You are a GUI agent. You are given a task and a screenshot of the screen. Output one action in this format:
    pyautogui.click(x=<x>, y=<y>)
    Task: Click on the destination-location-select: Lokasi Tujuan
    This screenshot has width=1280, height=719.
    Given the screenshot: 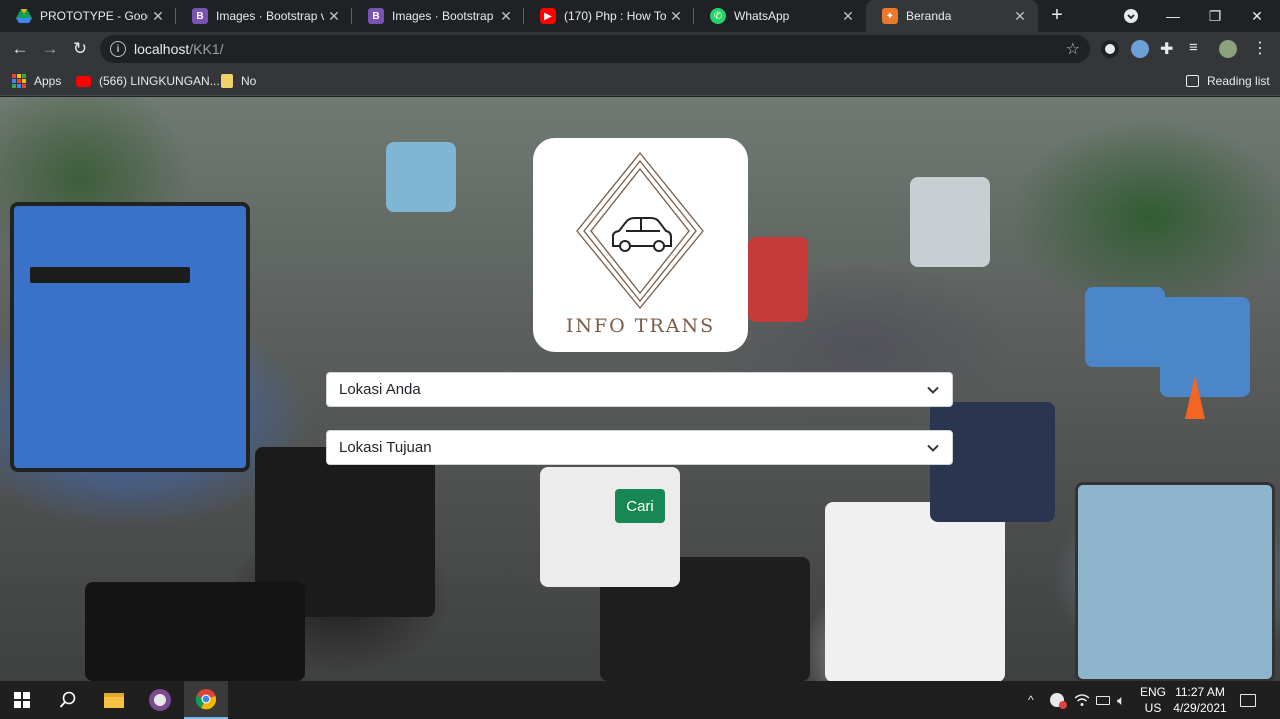 What is the action you would take?
    pyautogui.click(x=639, y=447)
    